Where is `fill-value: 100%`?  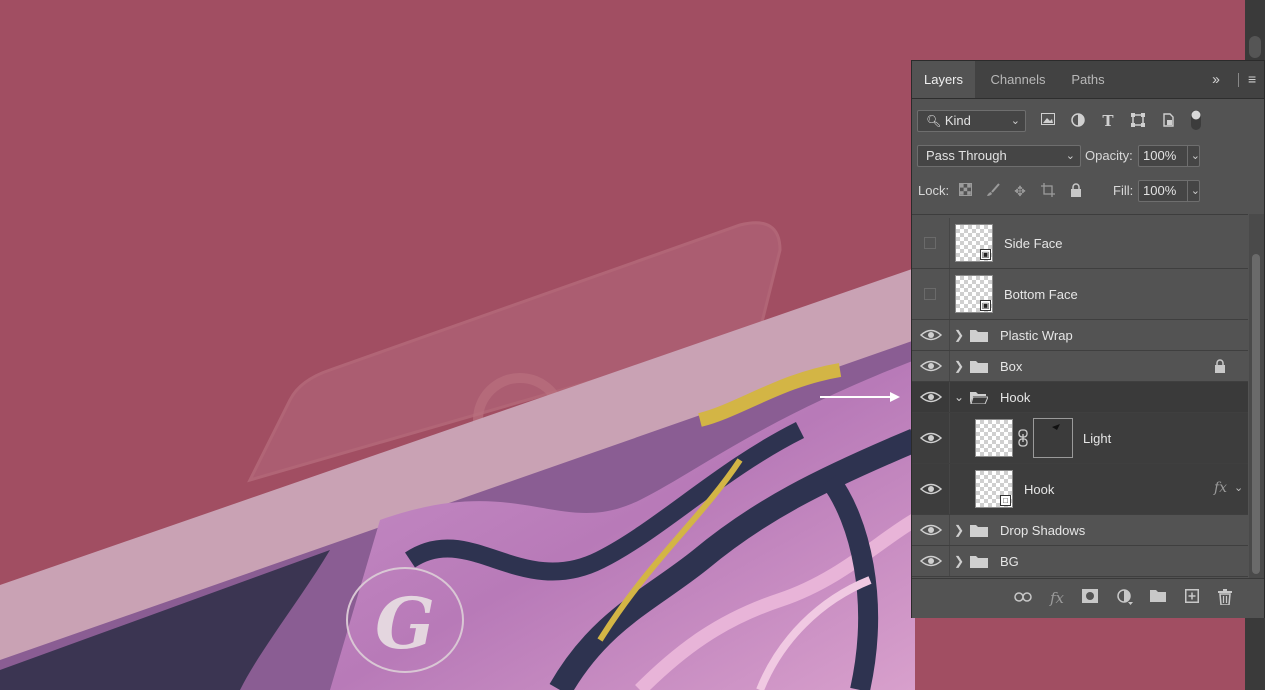
fill-value: 100% is located at coordinates (1160, 190).